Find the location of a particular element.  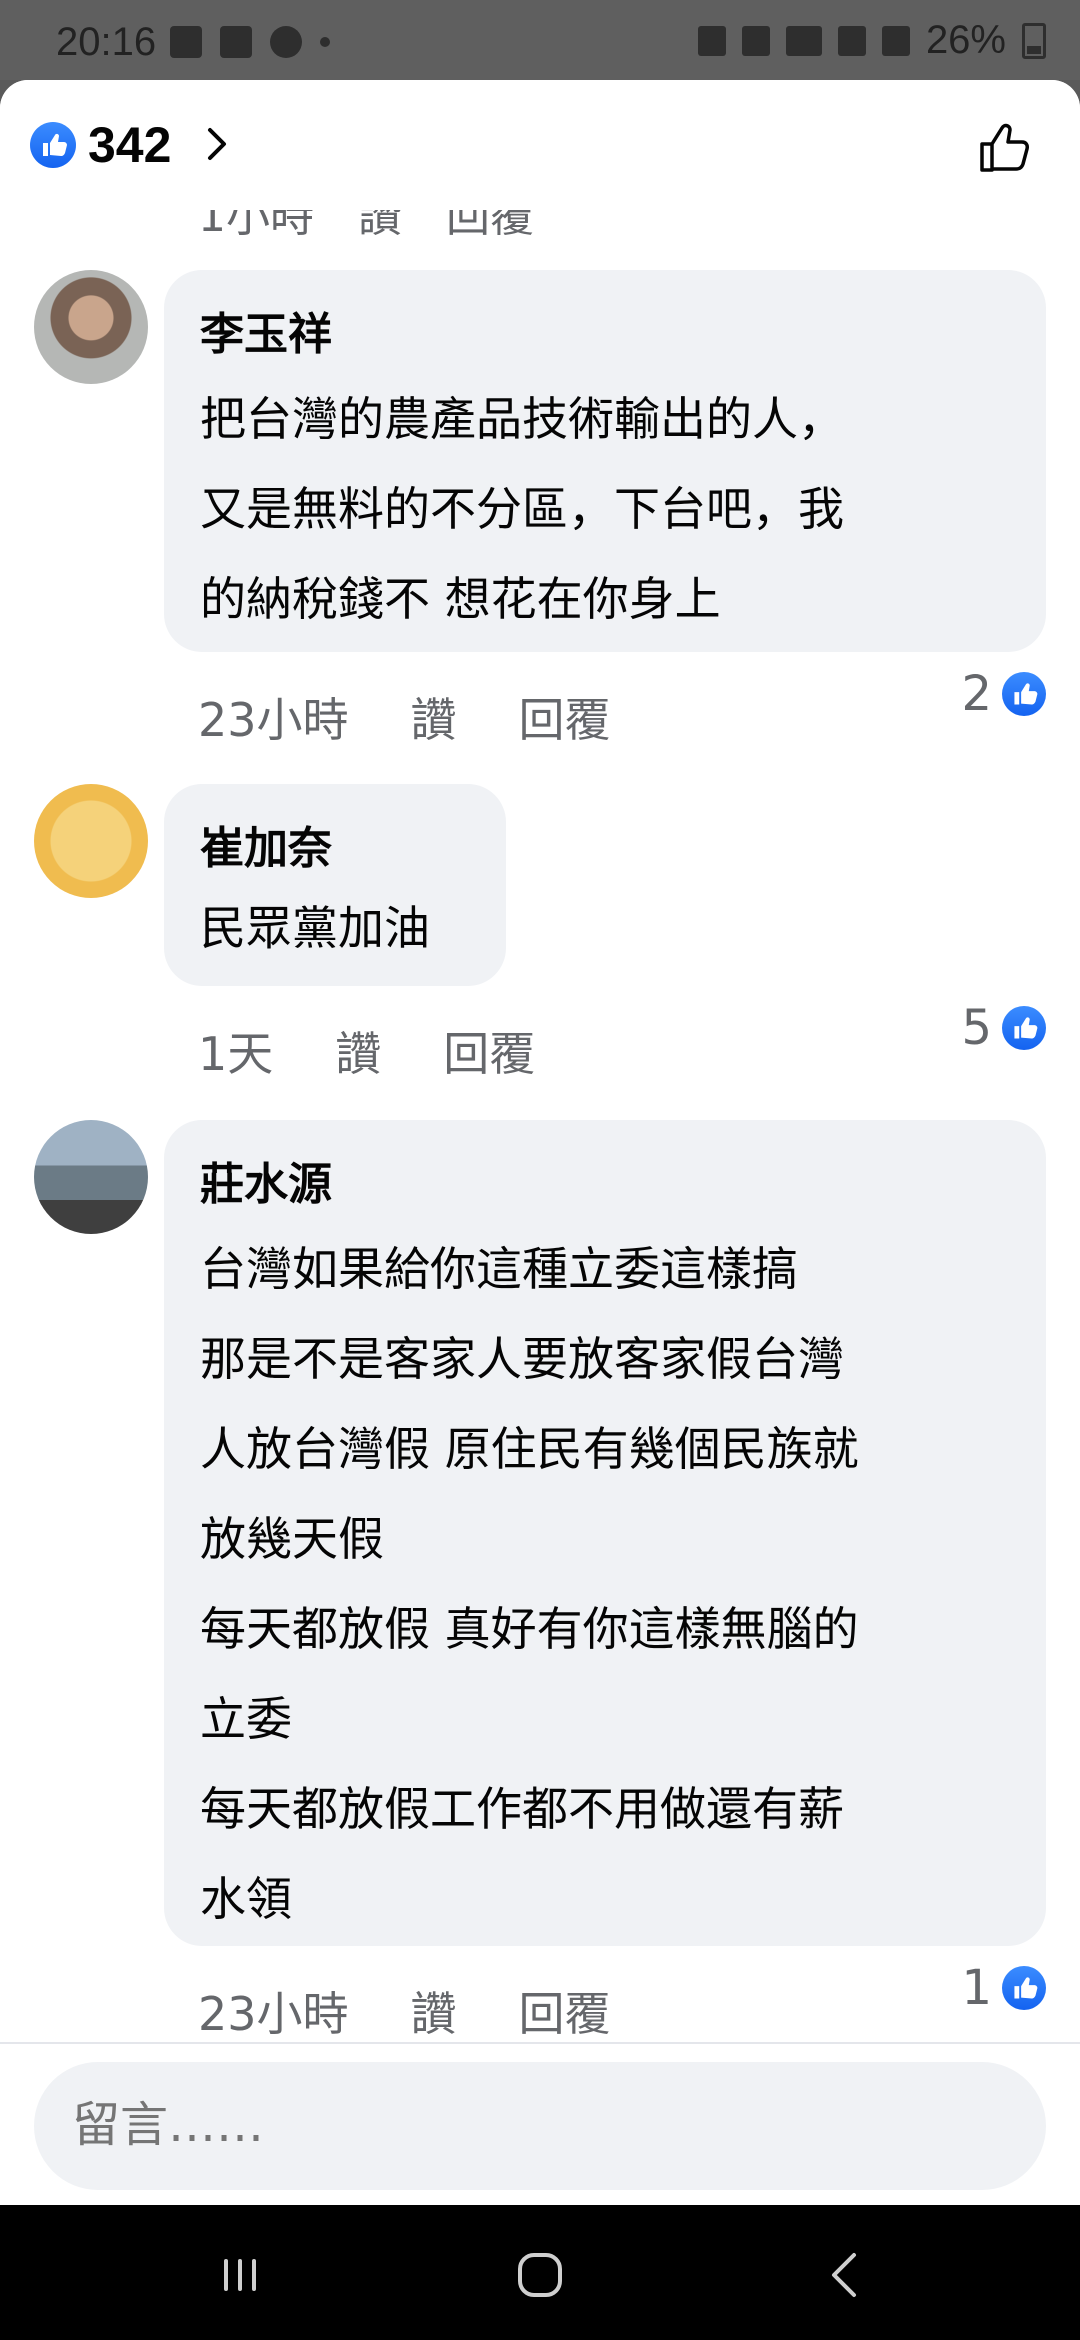

recent-apps-icon is located at coordinates (240, 2275).